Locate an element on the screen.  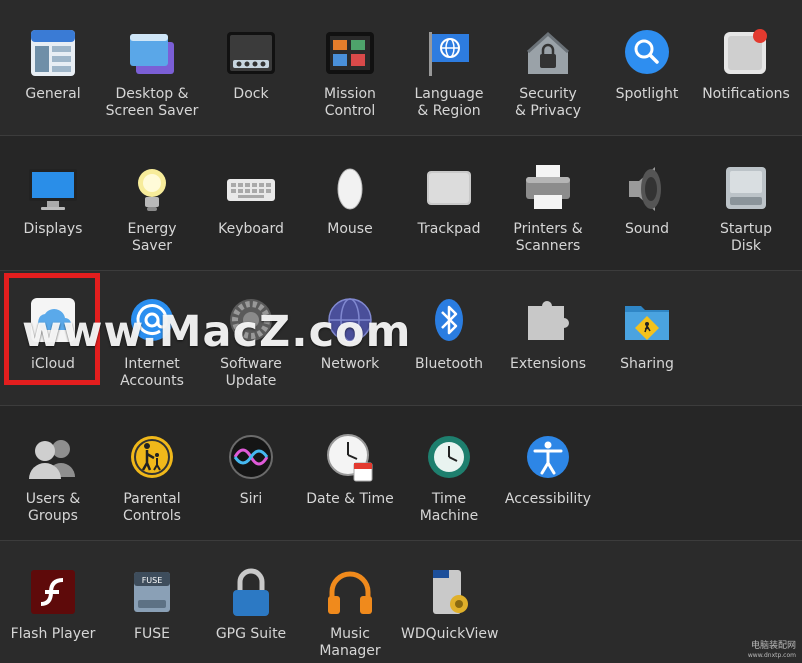
bluetooth-icon is located at coordinates (449, 324).